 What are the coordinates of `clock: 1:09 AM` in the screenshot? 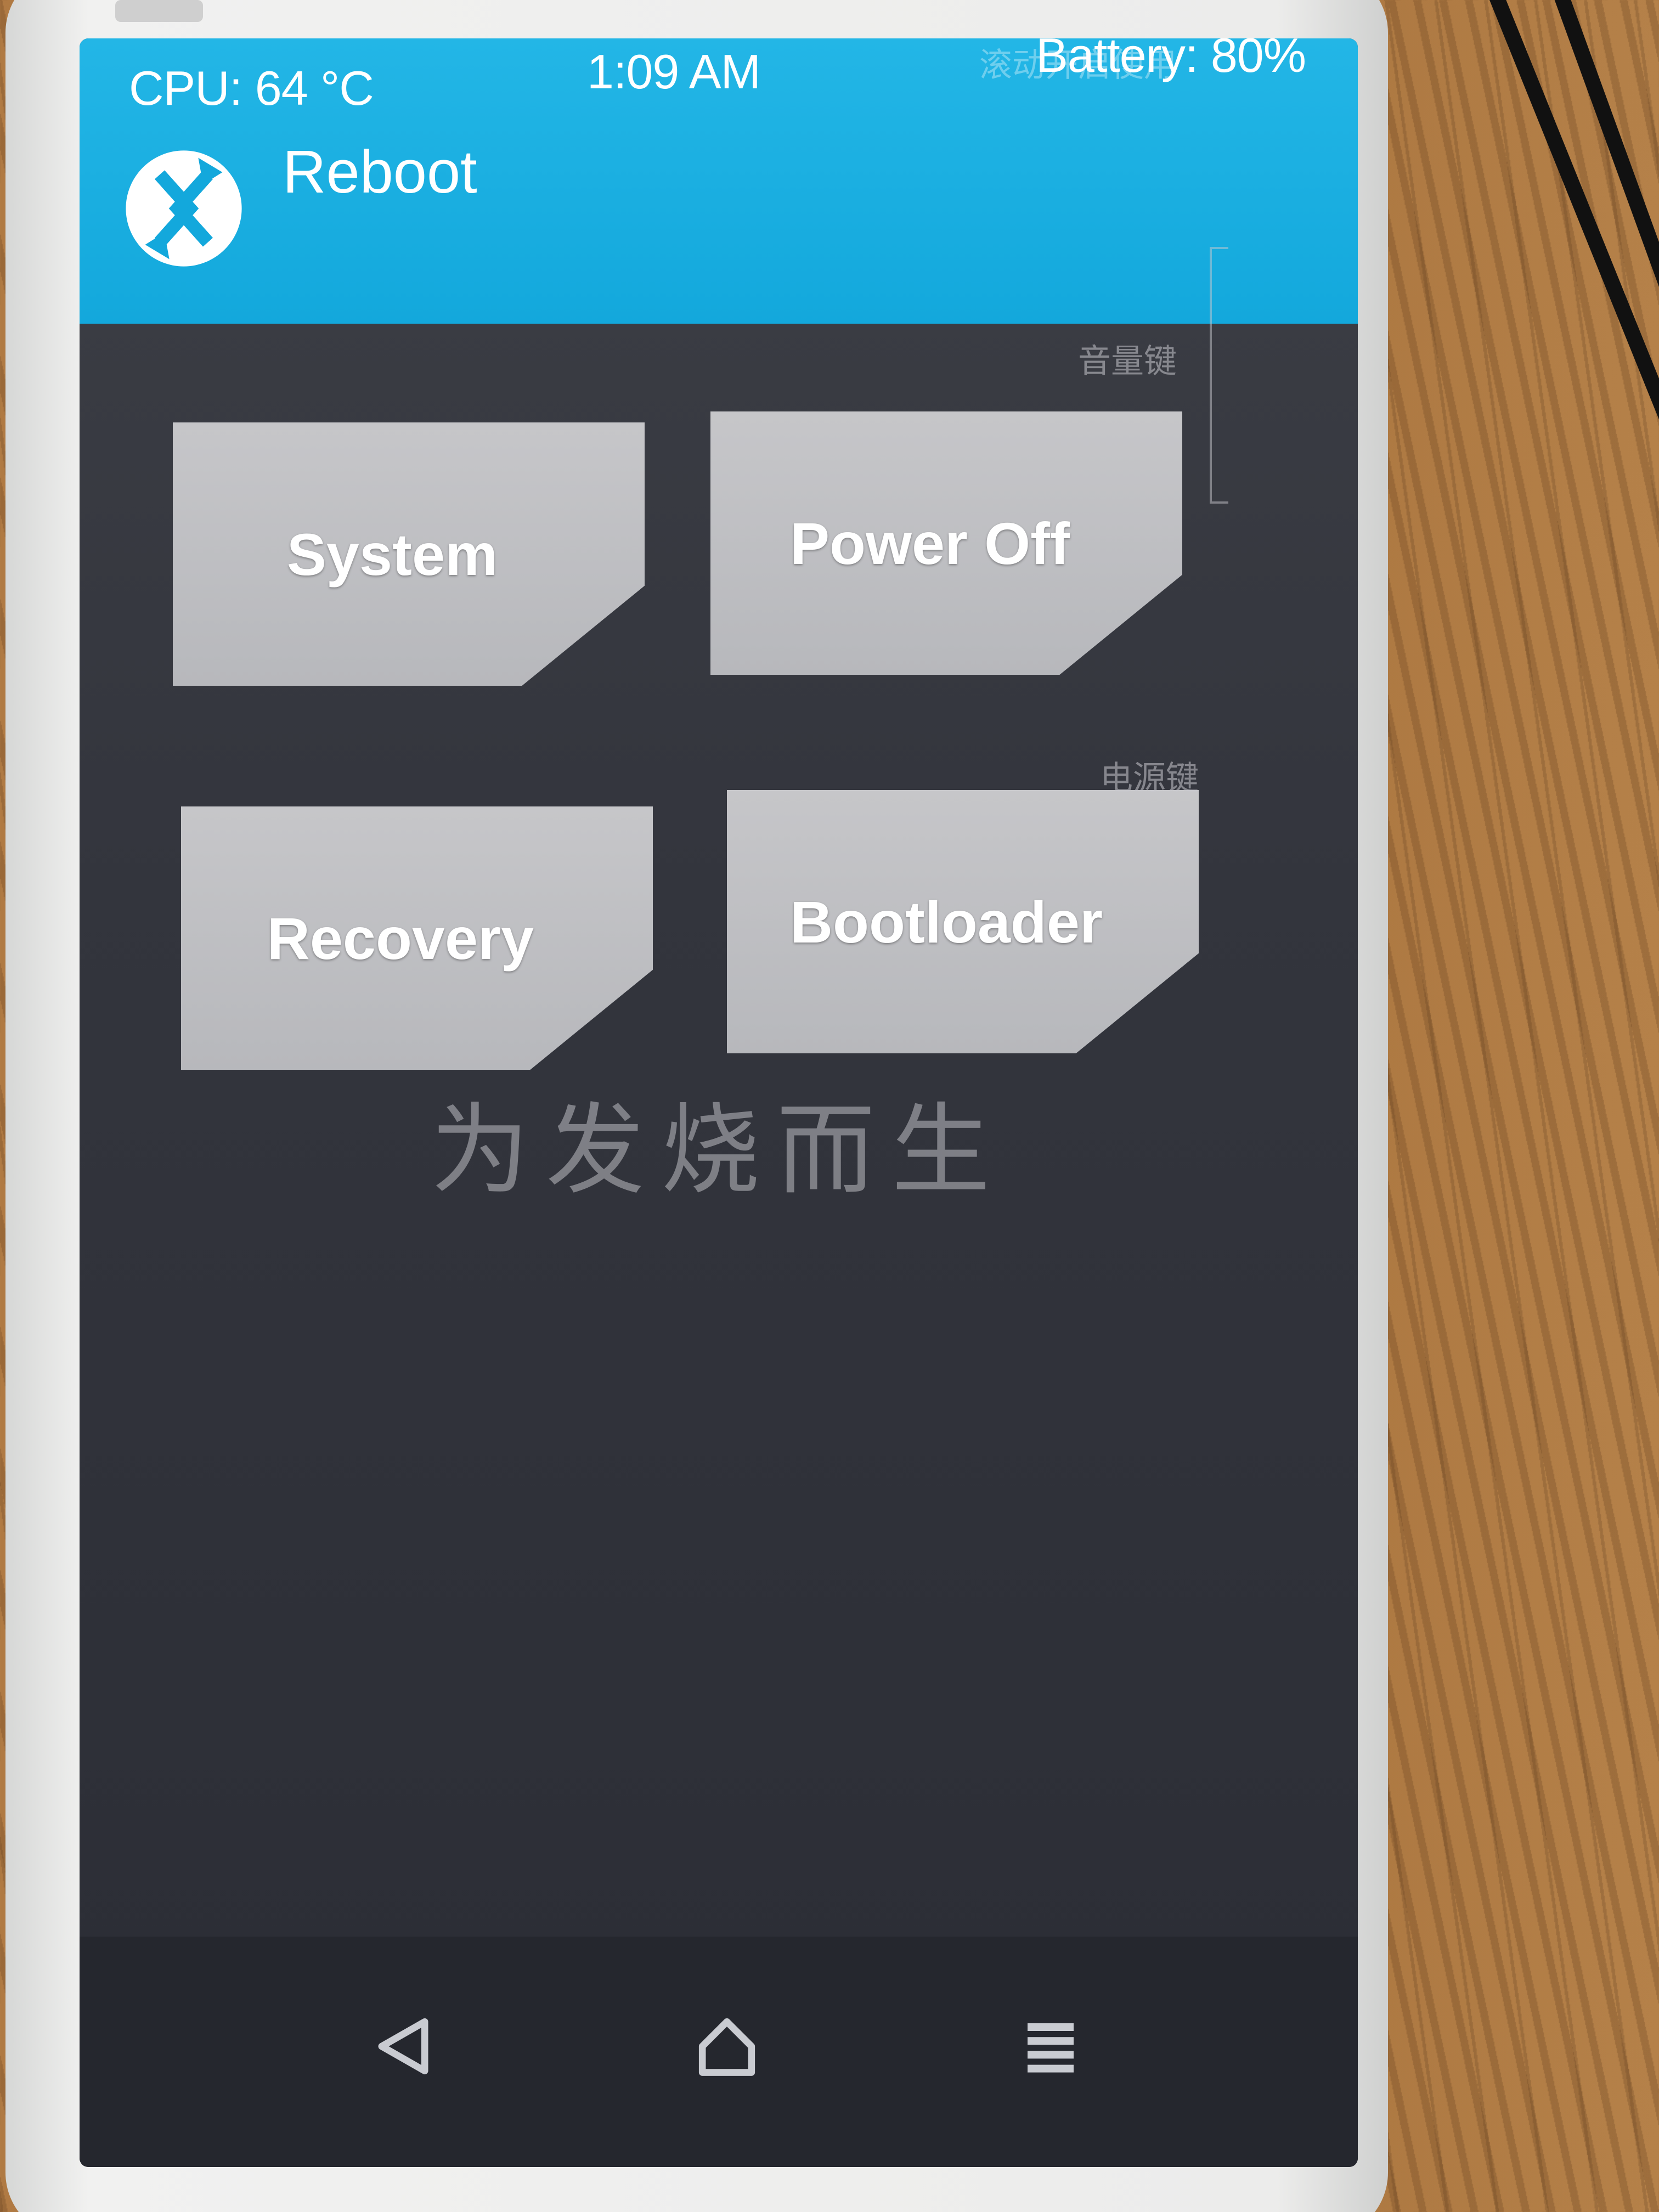 It's located at (674, 71).